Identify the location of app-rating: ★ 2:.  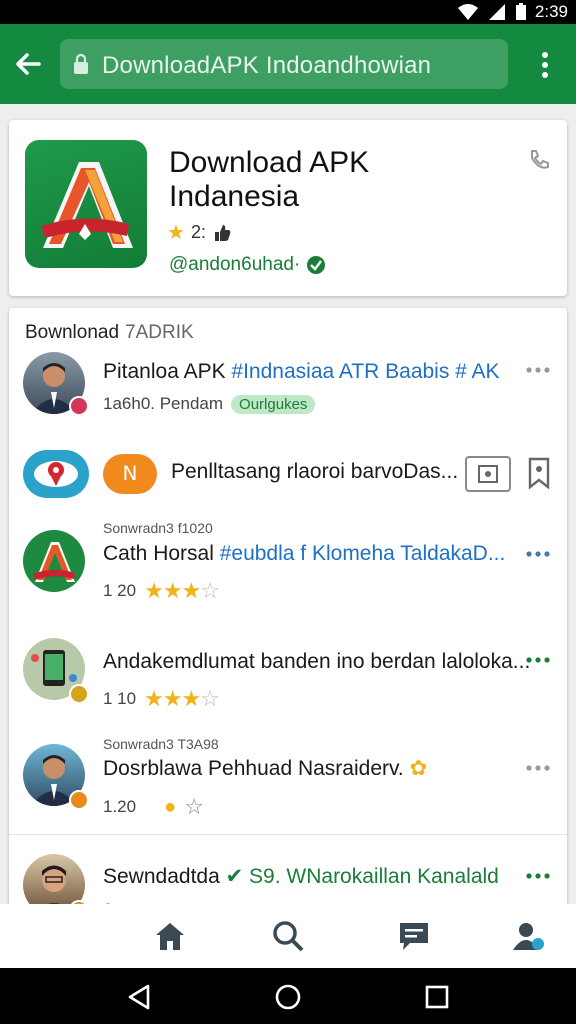
(199, 232).